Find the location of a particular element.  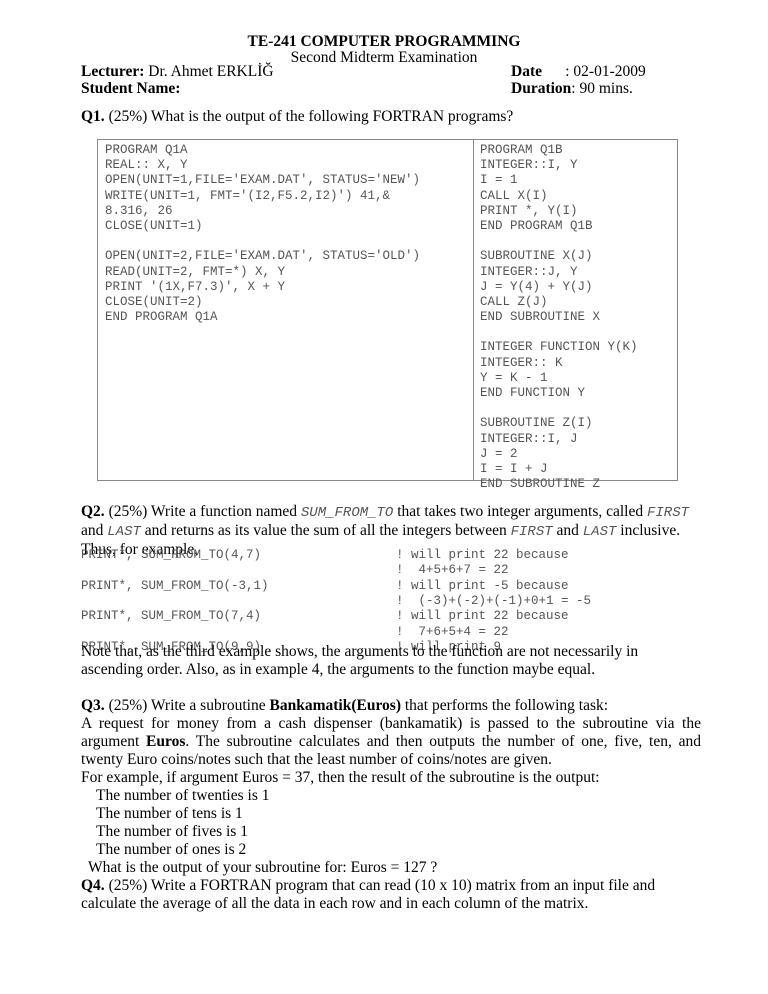

example-comment: ! (-3)+(-2)+(-1)+0+1 = -5 is located at coordinates (494, 600).